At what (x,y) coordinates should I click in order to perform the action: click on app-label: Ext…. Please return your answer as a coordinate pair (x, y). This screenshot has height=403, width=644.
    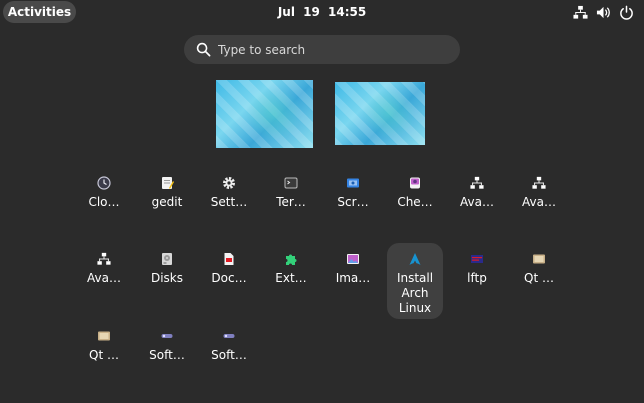
    Looking at the image, I should click on (291, 278).